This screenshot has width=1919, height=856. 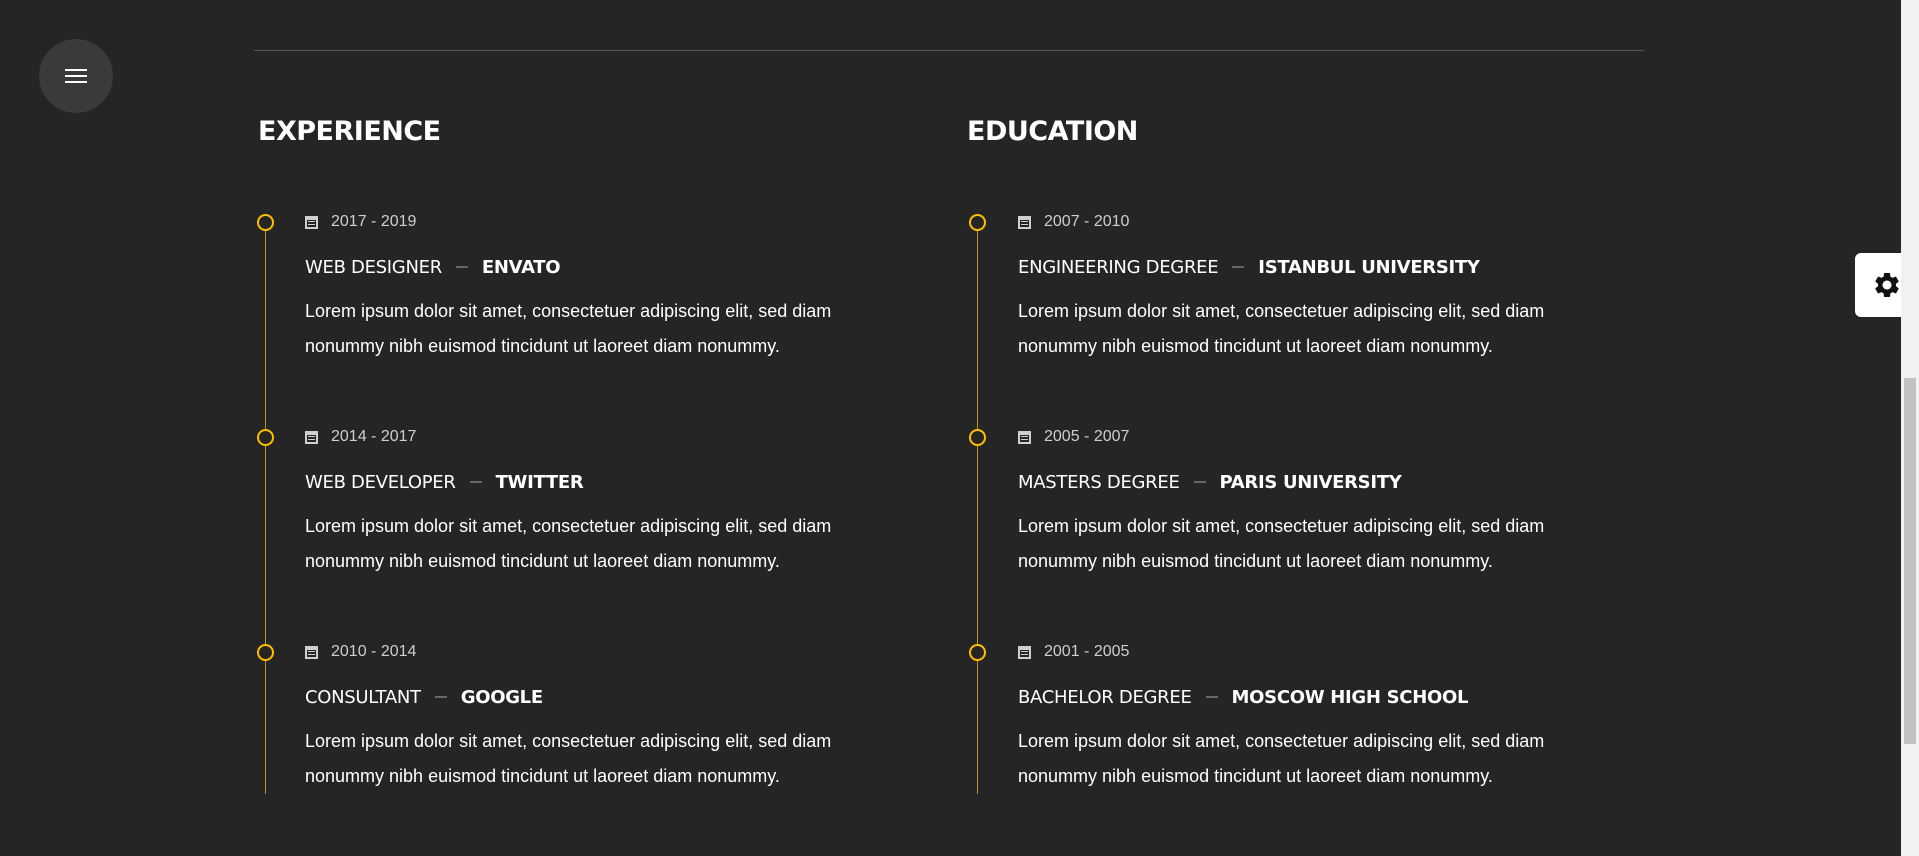 What do you see at coordinates (1369, 267) in the screenshot?
I see `item-organization: ISTANBUL UNIVERSITY` at bounding box center [1369, 267].